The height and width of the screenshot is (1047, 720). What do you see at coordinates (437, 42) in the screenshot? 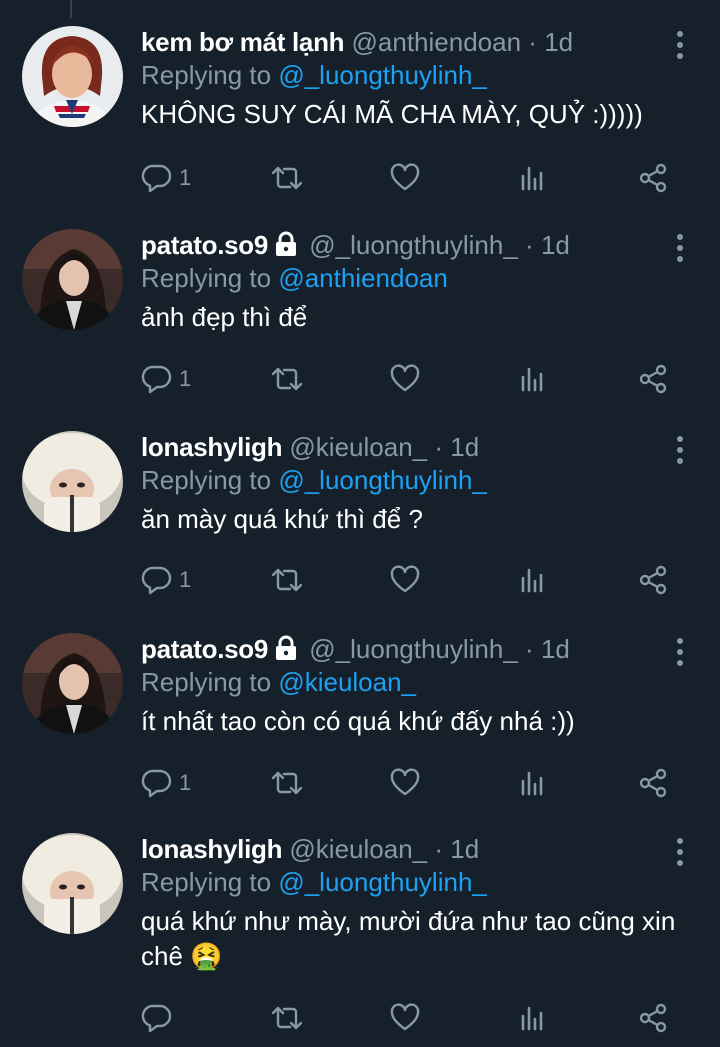
I see `handle: @anthiendoan` at bounding box center [437, 42].